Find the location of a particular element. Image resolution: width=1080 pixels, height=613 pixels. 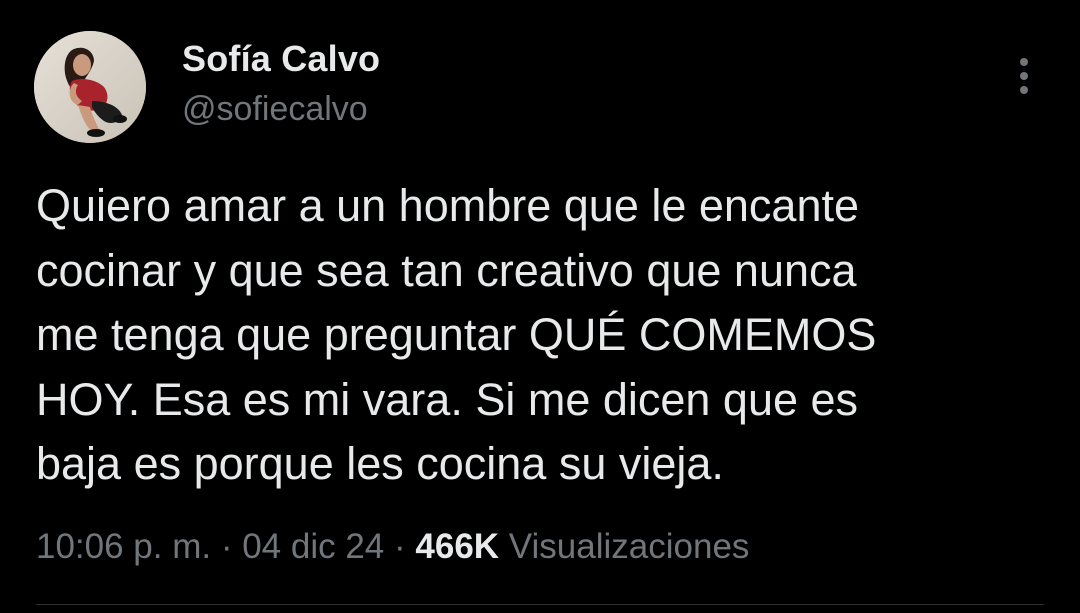

tweet-text-line: me tenga que preguntar QUÉ COMEMOS is located at coordinates (456, 334).